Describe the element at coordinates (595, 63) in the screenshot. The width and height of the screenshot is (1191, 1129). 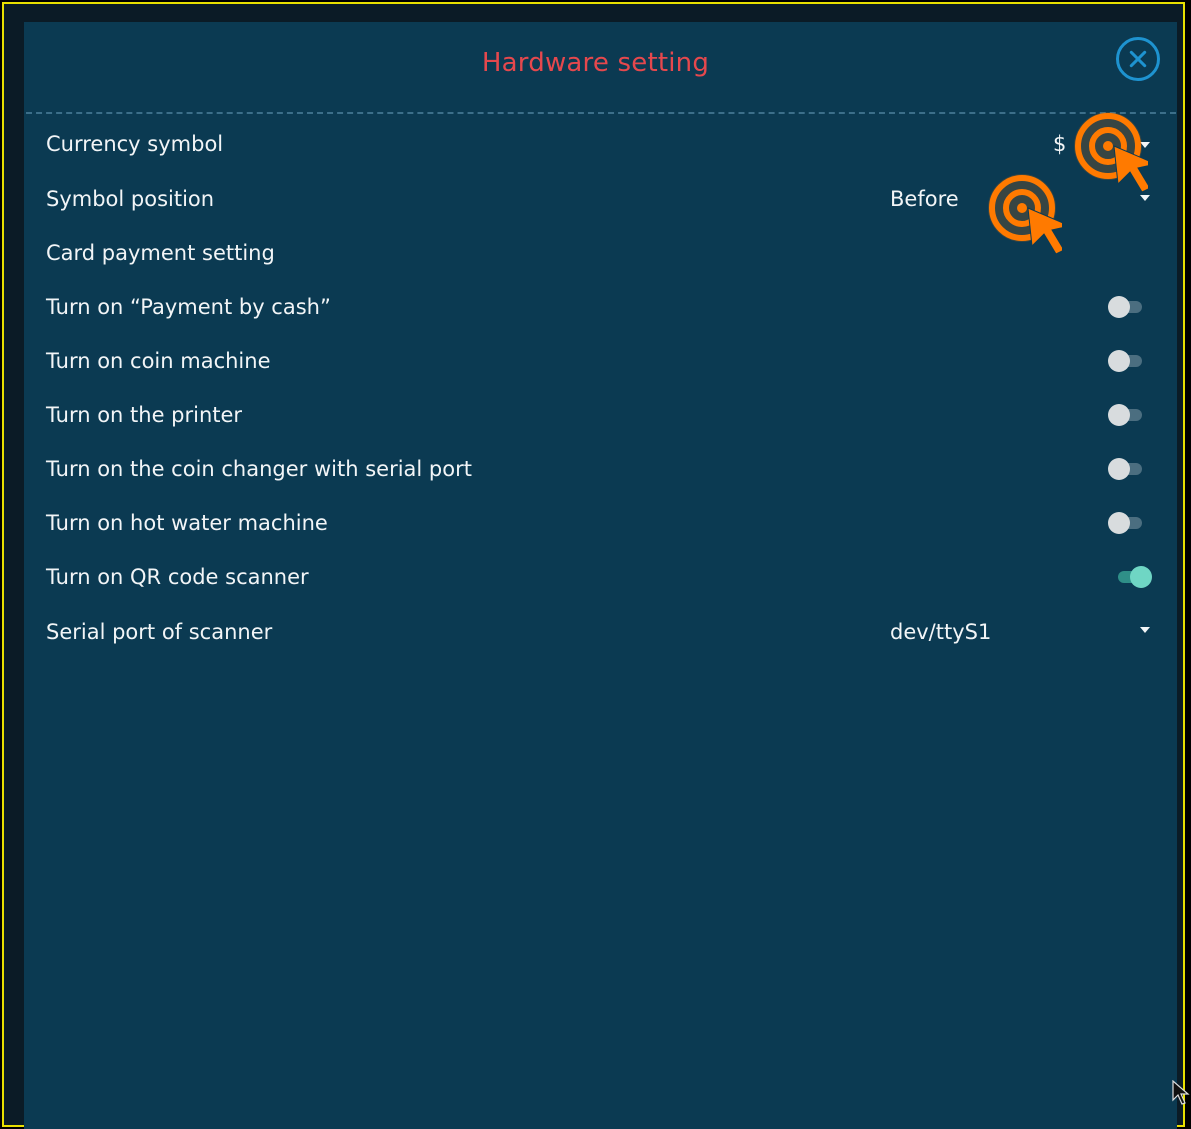
I see `dialog-title: Hardware setting` at that location.